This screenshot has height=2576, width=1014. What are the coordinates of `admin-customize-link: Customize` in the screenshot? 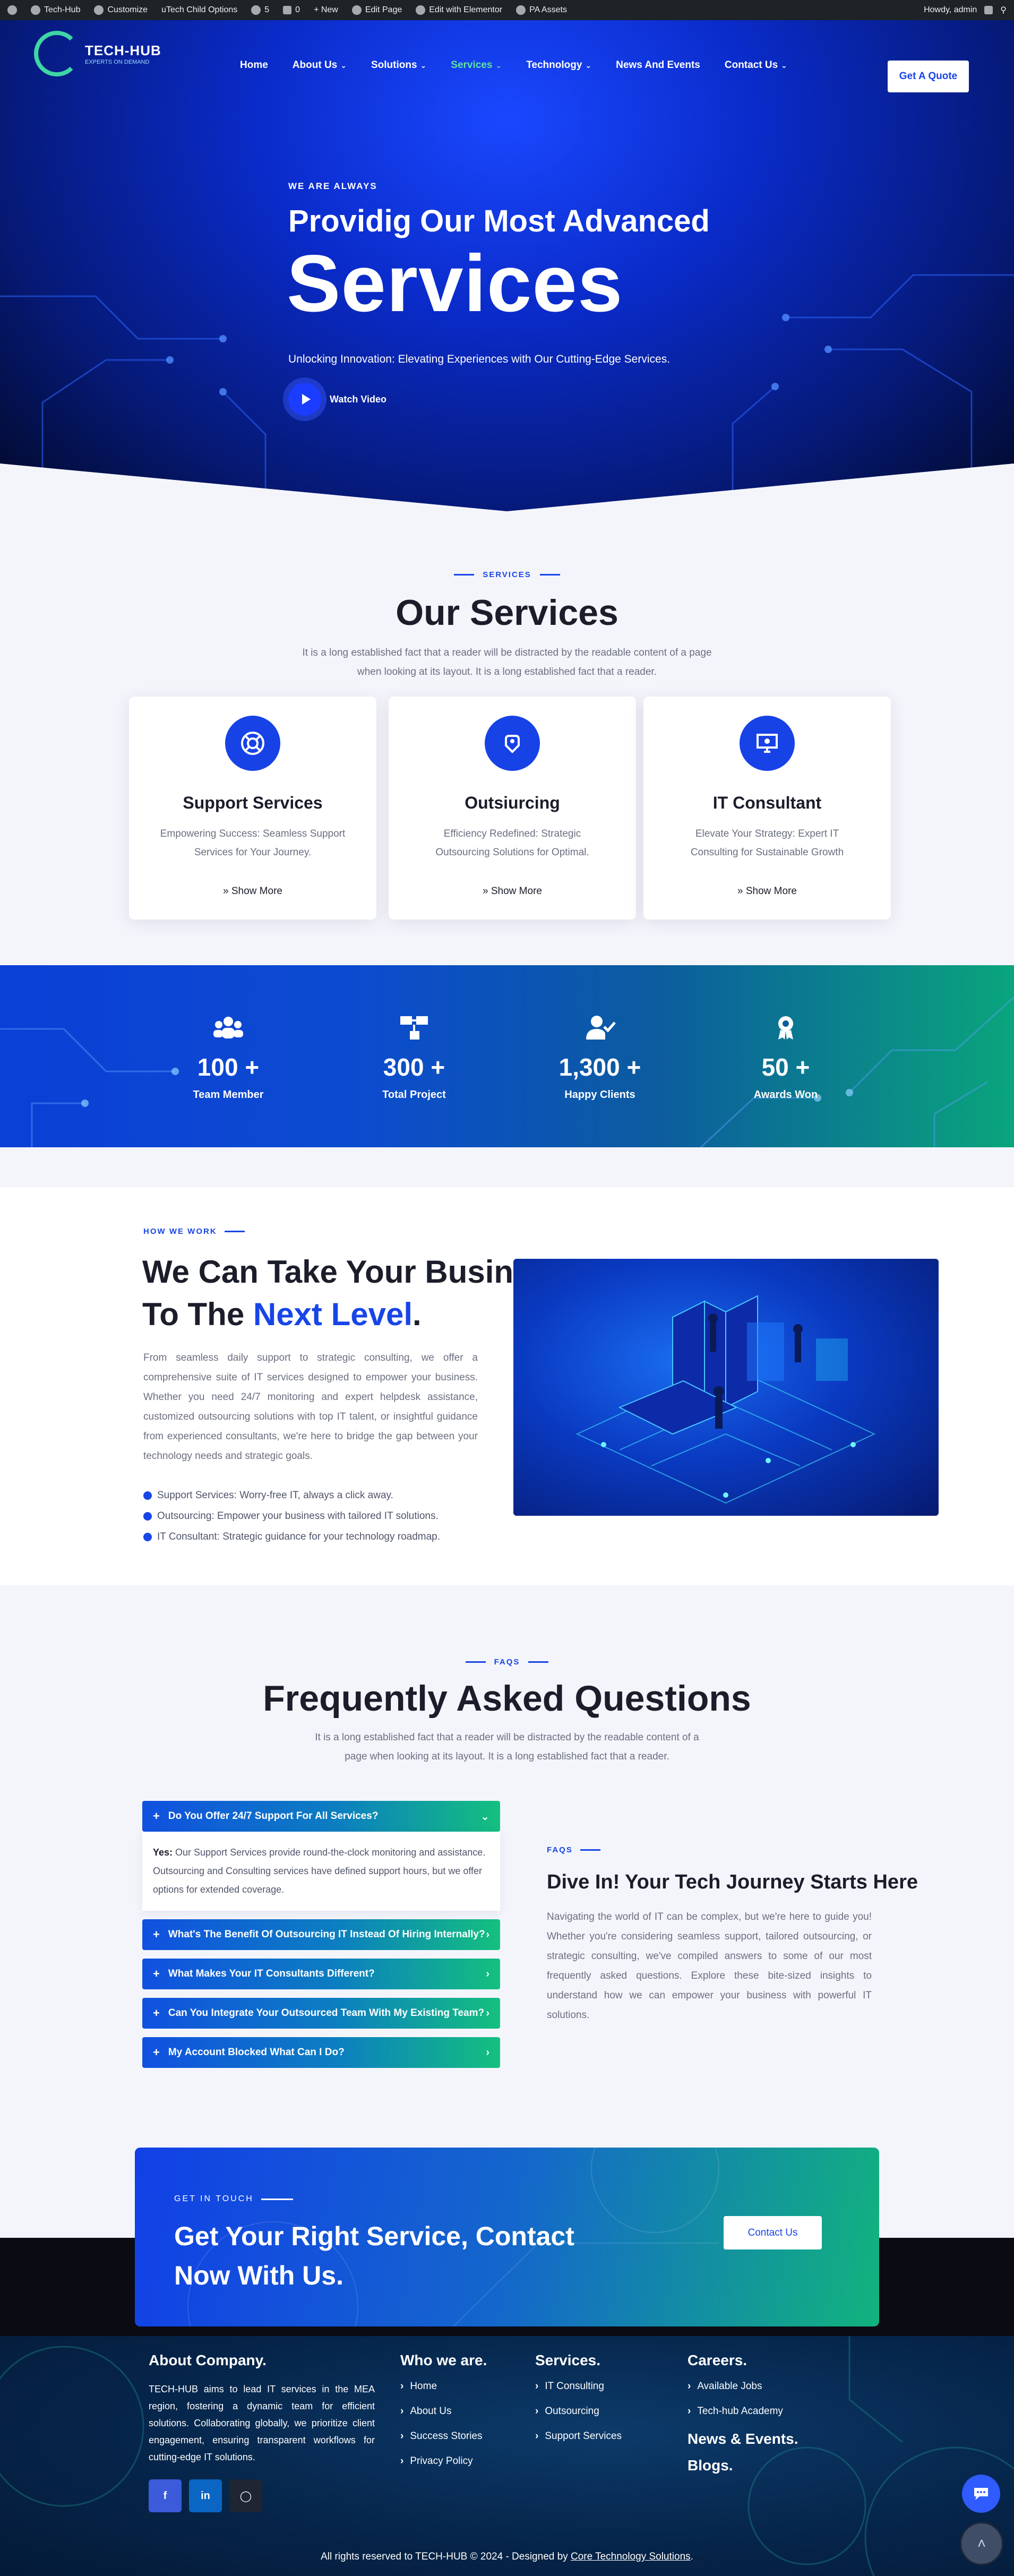 It's located at (121, 10).